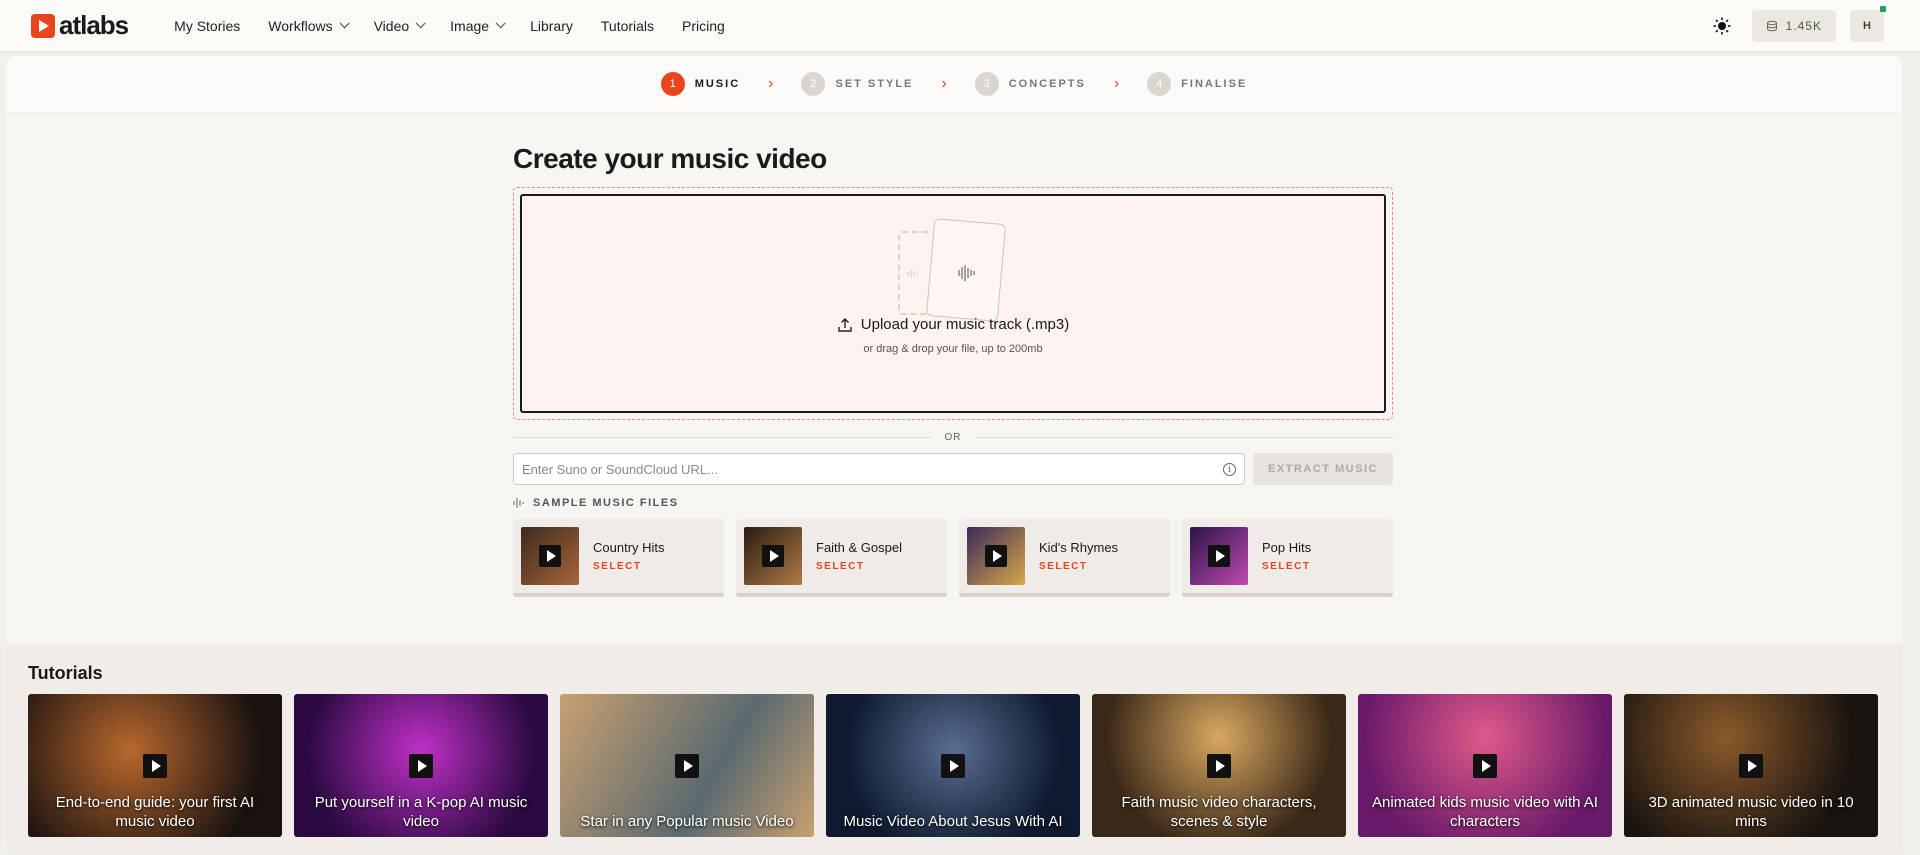 The width and height of the screenshot is (1920, 855). What do you see at coordinates (606, 503) in the screenshot?
I see `sample-heading-text: SAMPLE MUSIC FILES` at bounding box center [606, 503].